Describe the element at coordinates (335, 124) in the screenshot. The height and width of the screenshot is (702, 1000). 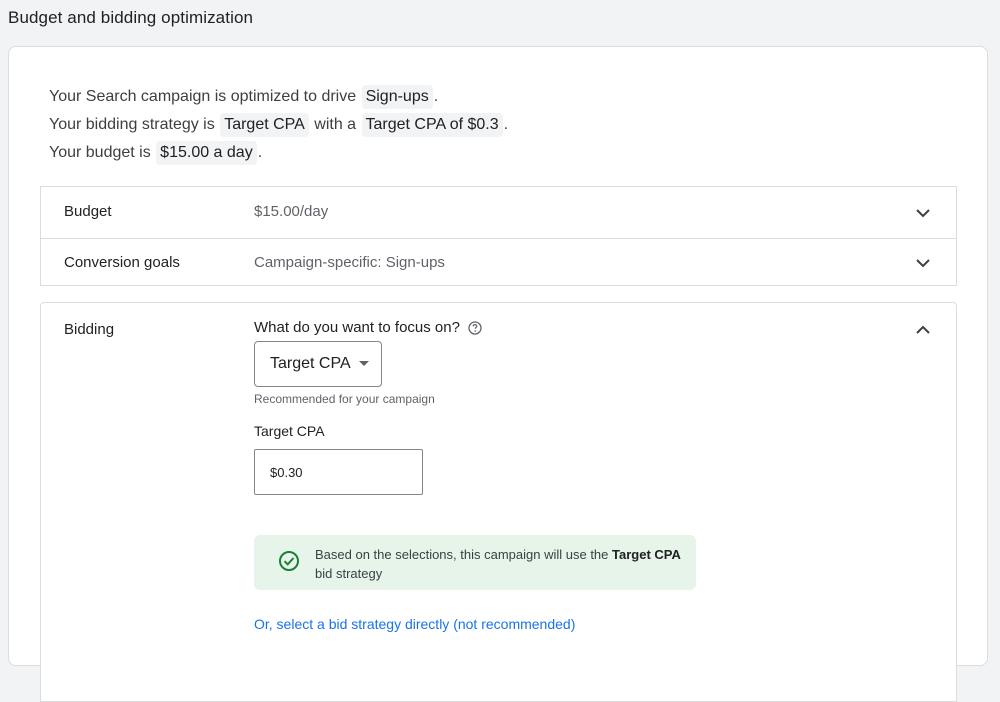
I see `summary-text: with a` at that location.